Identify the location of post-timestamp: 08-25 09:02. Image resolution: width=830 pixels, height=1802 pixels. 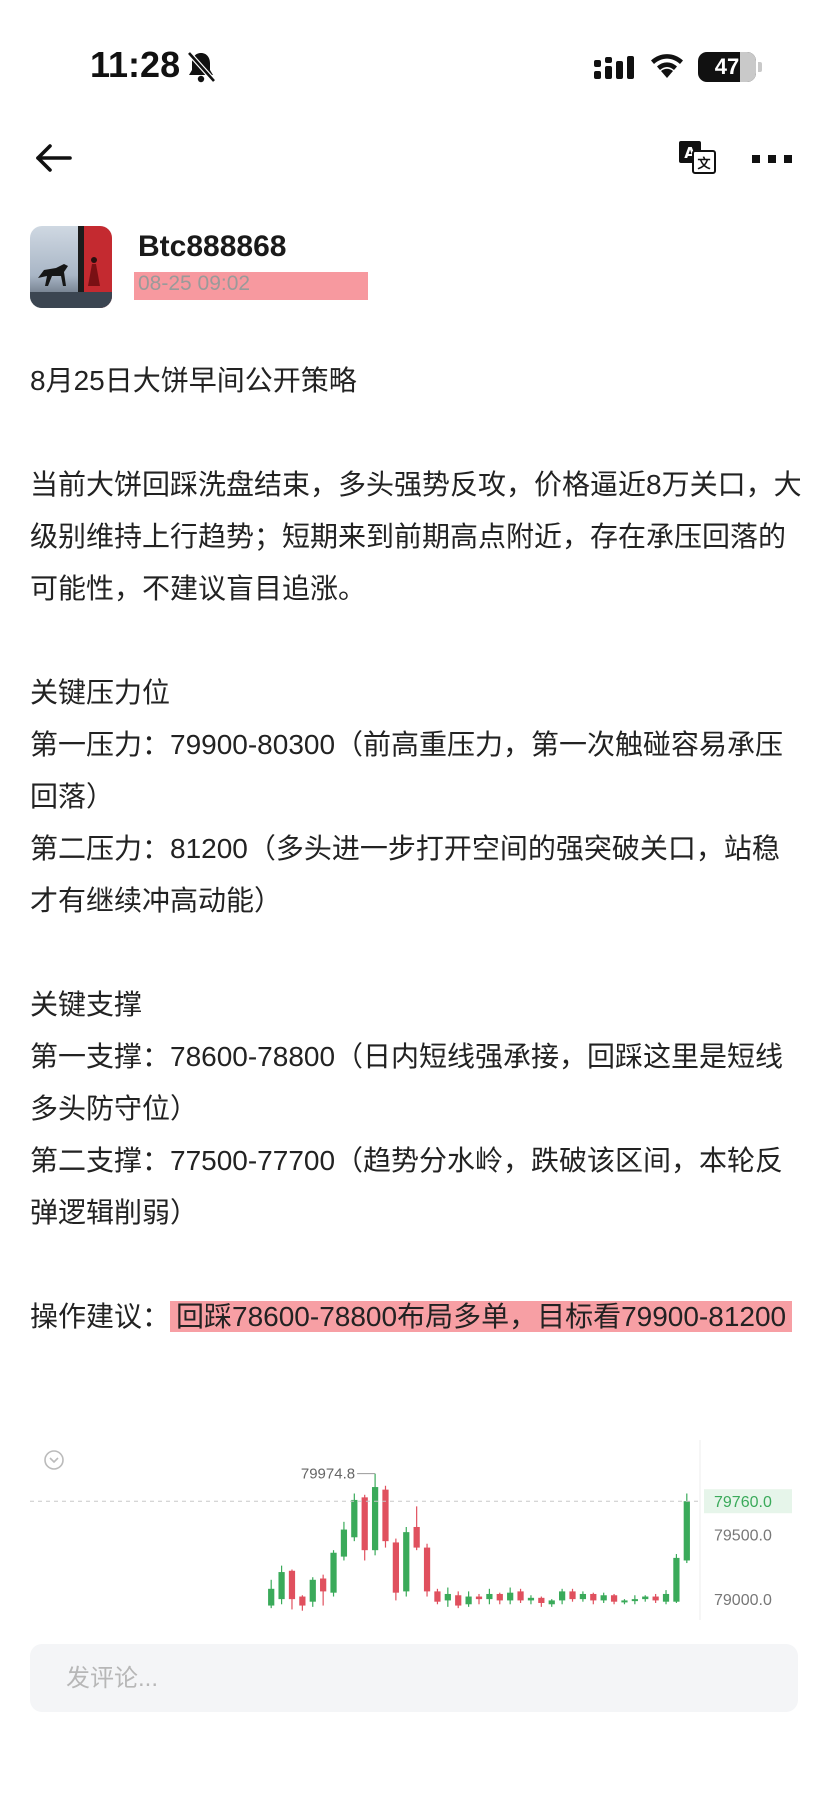
(194, 283).